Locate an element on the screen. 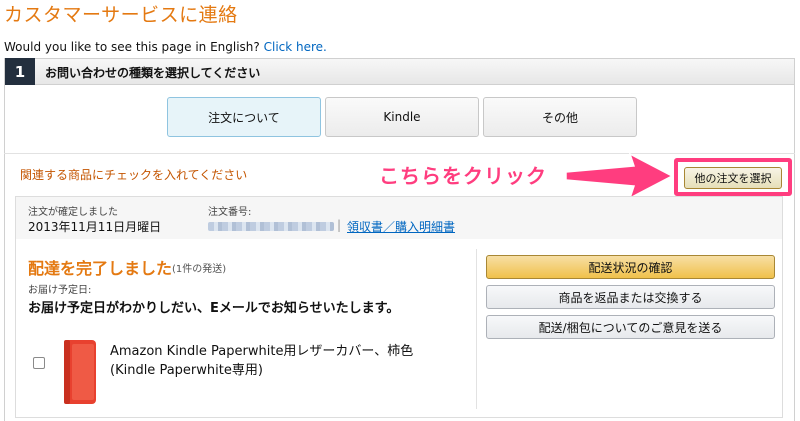 The height and width of the screenshot is (421, 800). order-number-label: 注文番号: is located at coordinates (230, 212).